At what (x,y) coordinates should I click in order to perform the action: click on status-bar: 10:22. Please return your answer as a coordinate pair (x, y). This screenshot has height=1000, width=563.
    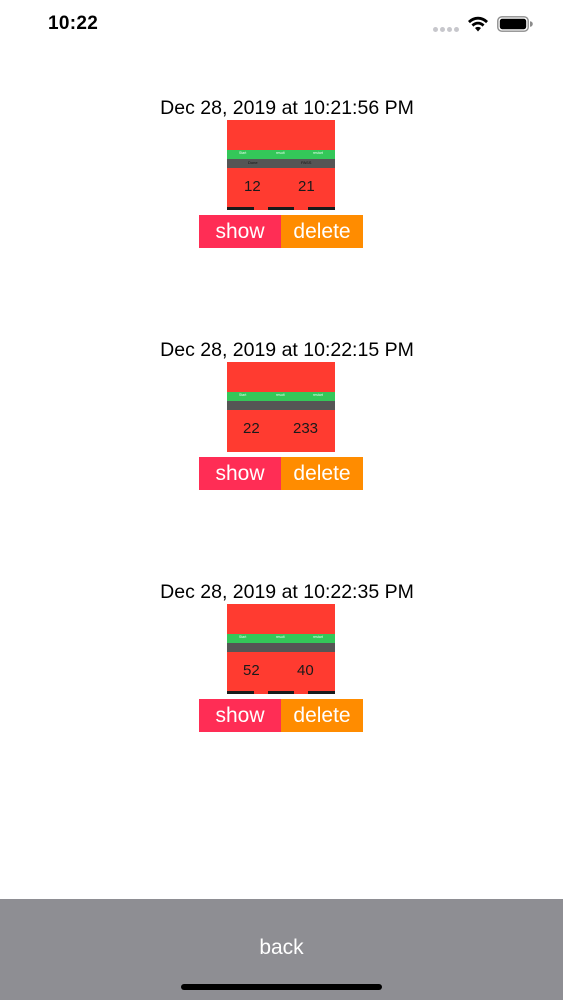
    Looking at the image, I should click on (281, 26).